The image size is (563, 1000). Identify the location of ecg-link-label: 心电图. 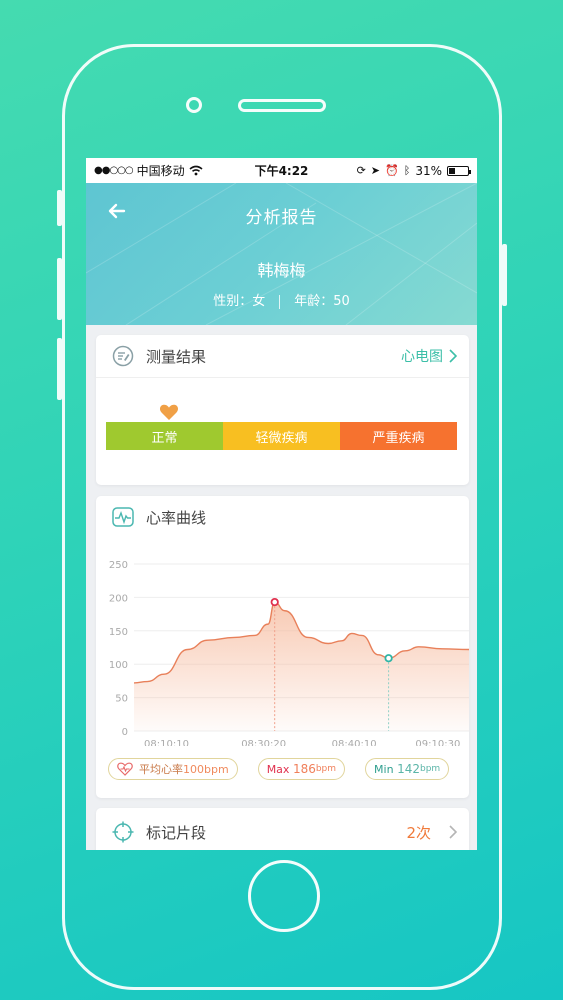
(422, 357).